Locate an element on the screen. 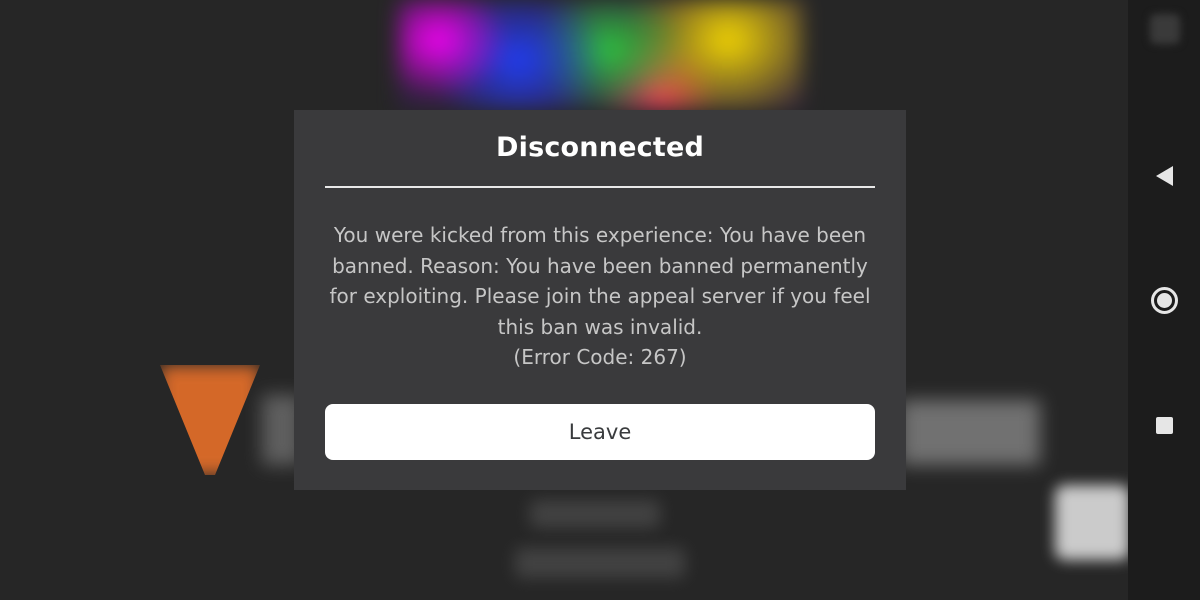 This screenshot has width=1200, height=600. dialog-message-container: You were kicked from this experience is located at coordinates (600, 296).